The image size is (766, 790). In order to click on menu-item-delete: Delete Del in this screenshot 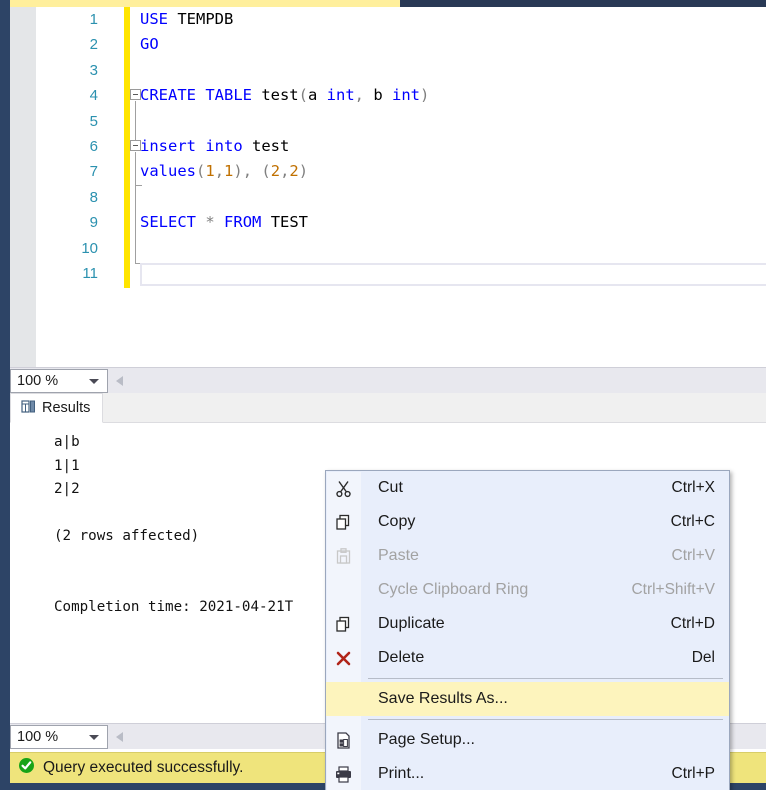, I will do `click(527, 658)`.